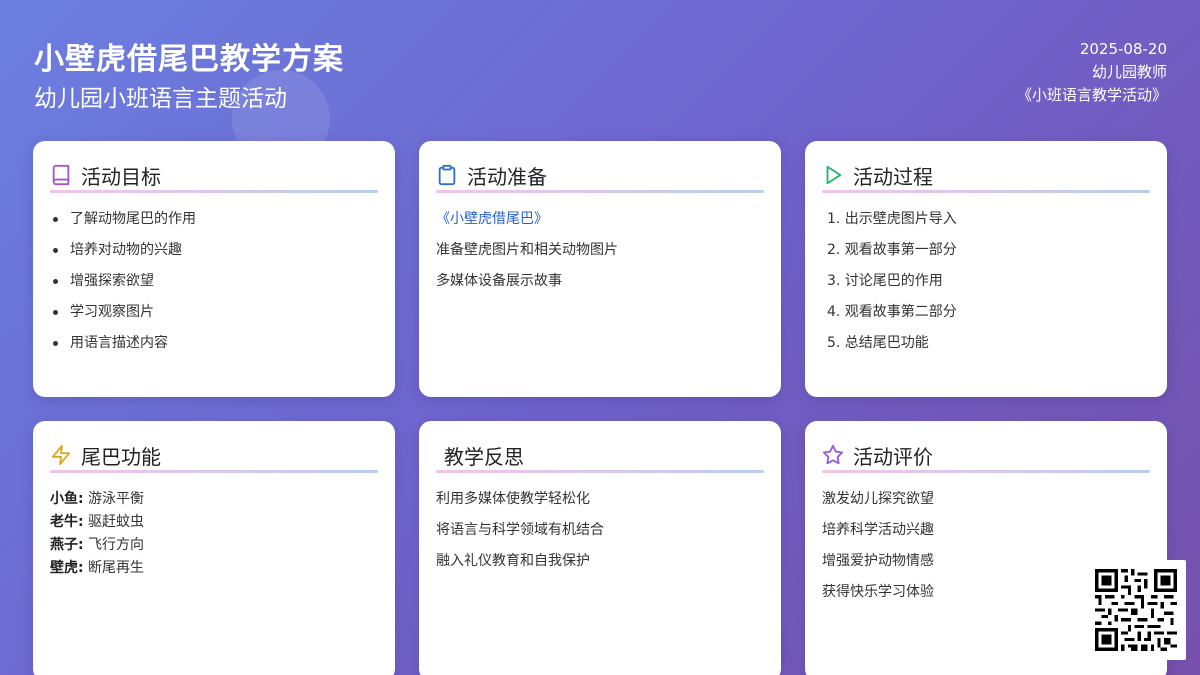 This screenshot has width=1200, height=675. Describe the element at coordinates (114, 545) in the screenshot. I see `function-text: 飞行方向` at that location.